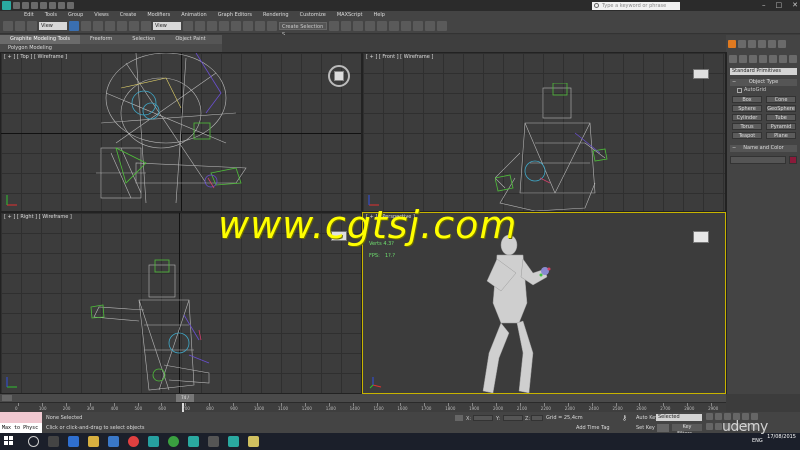  Describe the element at coordinates (346, 26) in the screenshot. I see `align-icon` at that location.